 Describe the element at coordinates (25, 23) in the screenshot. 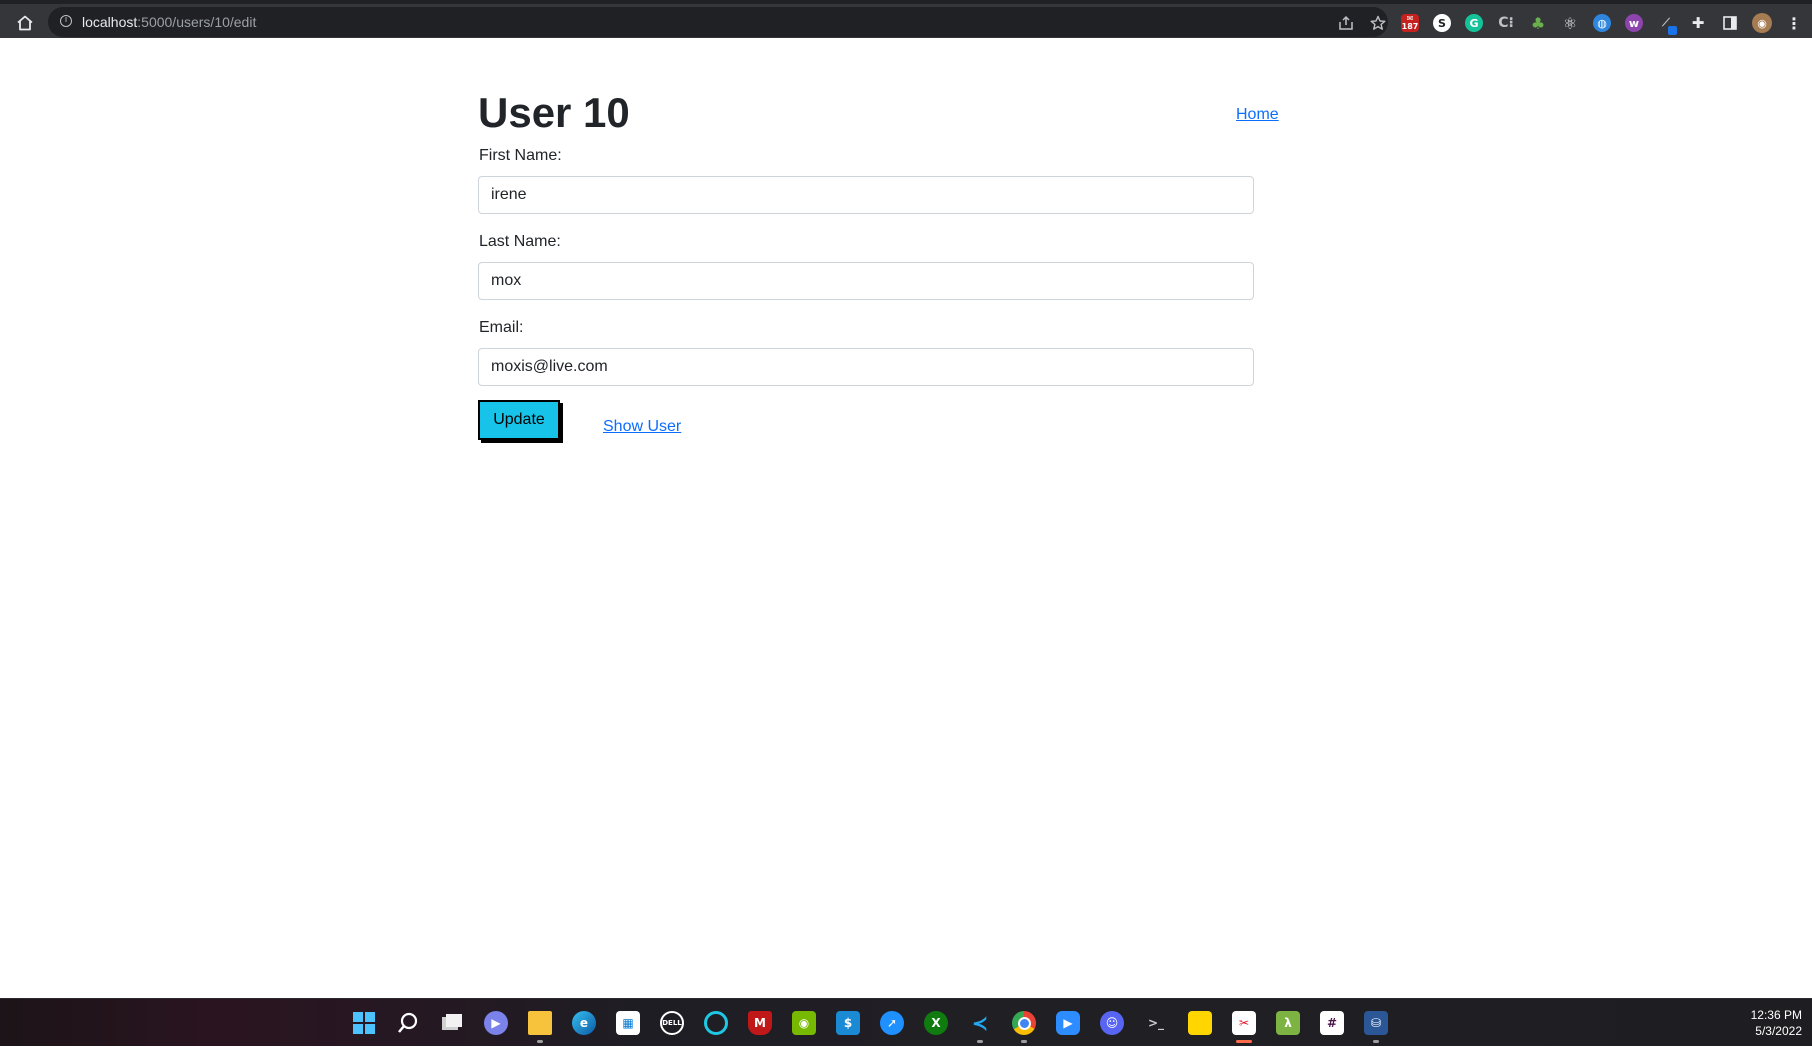

I see `home-icon` at that location.